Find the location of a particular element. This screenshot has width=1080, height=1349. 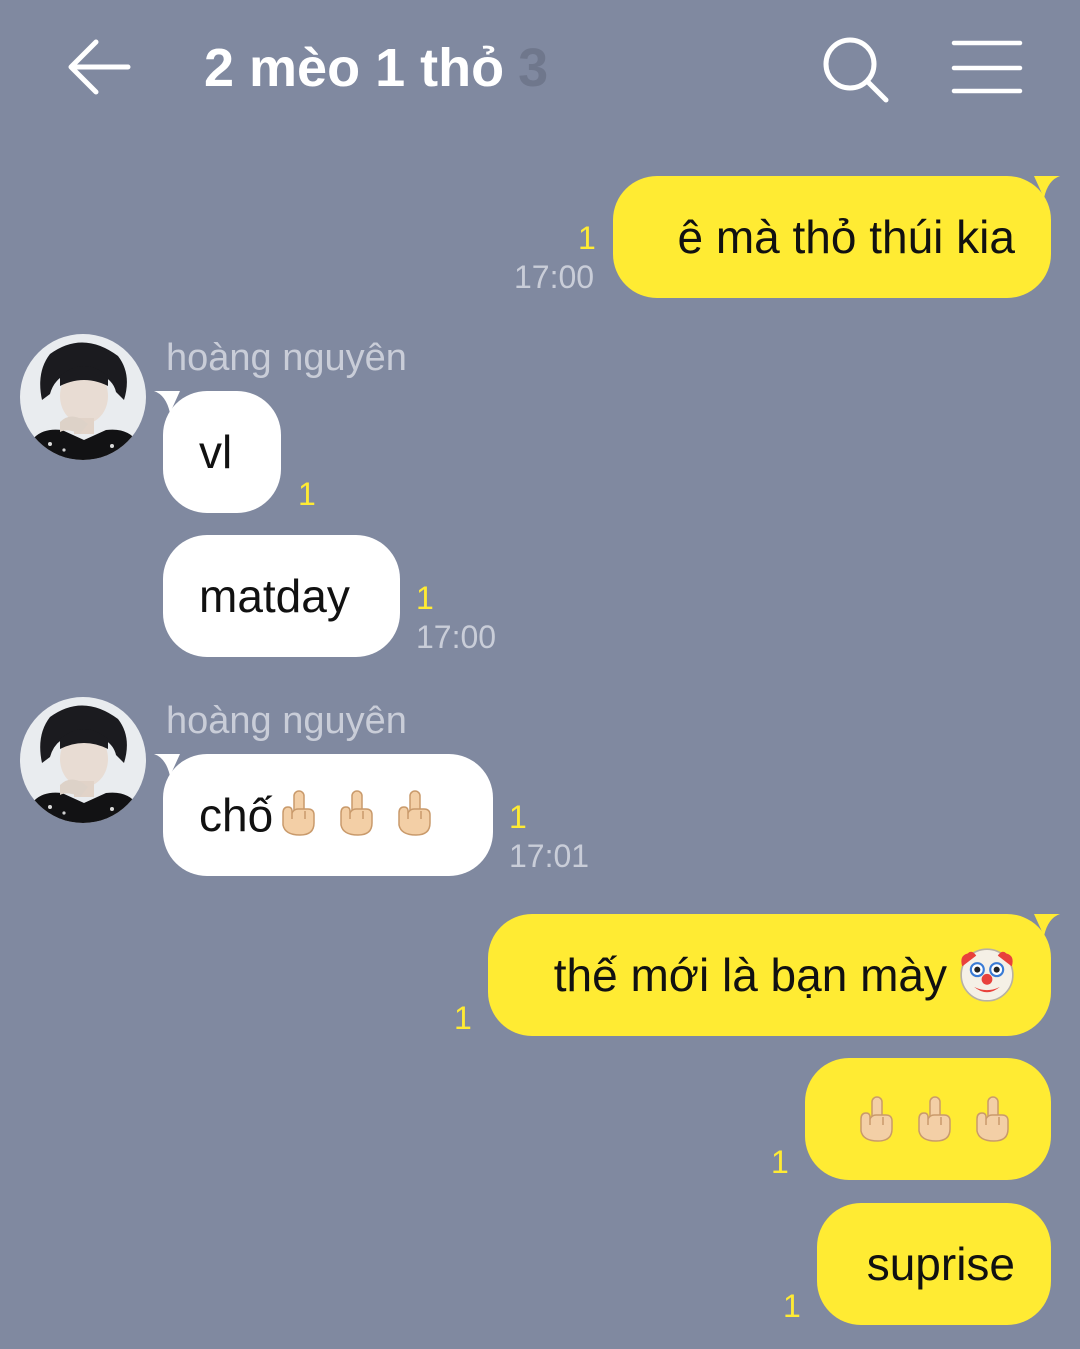

message-text: chố is located at coordinates (236, 814).